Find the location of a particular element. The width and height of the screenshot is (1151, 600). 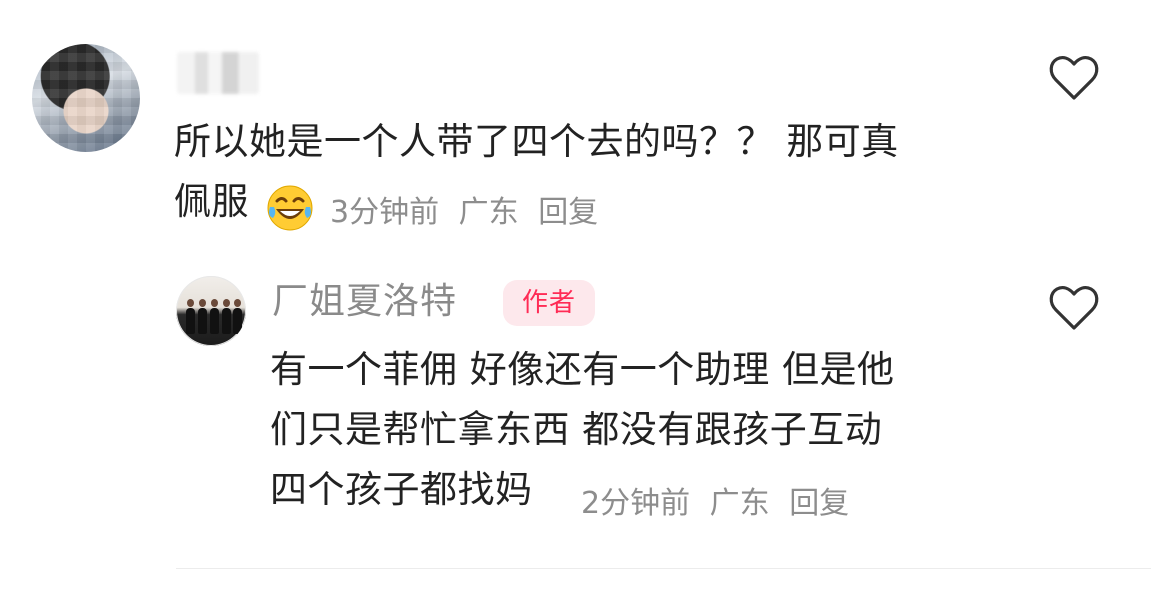

divider is located at coordinates (663, 568).